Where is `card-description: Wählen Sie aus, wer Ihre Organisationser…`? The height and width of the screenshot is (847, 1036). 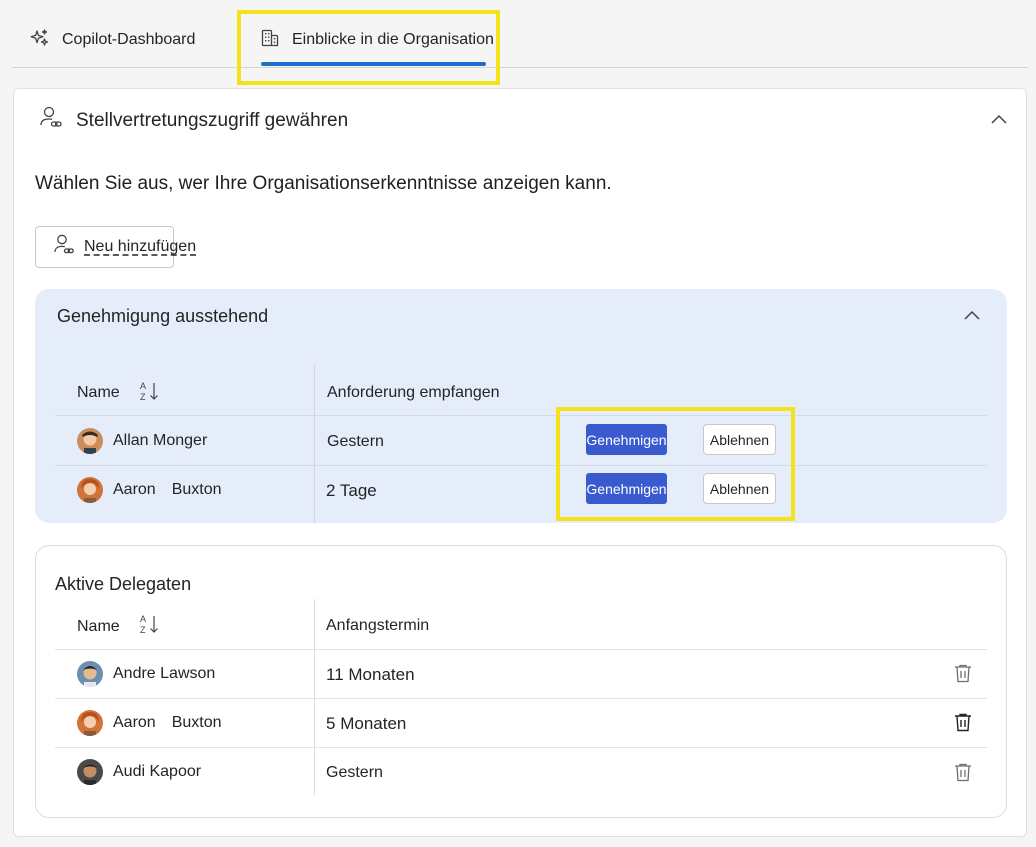 card-description: Wählen Sie aus, wer Ihre Organisationser… is located at coordinates (323, 183).